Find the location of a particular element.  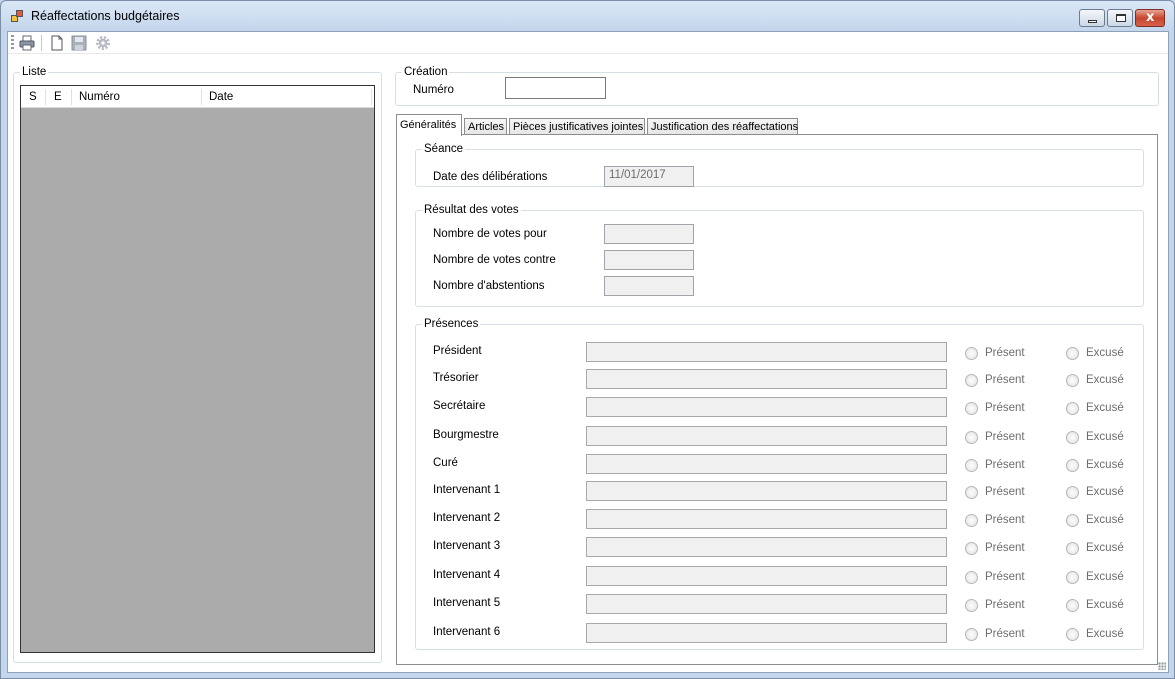

settings-gear-icon is located at coordinates (103, 43).